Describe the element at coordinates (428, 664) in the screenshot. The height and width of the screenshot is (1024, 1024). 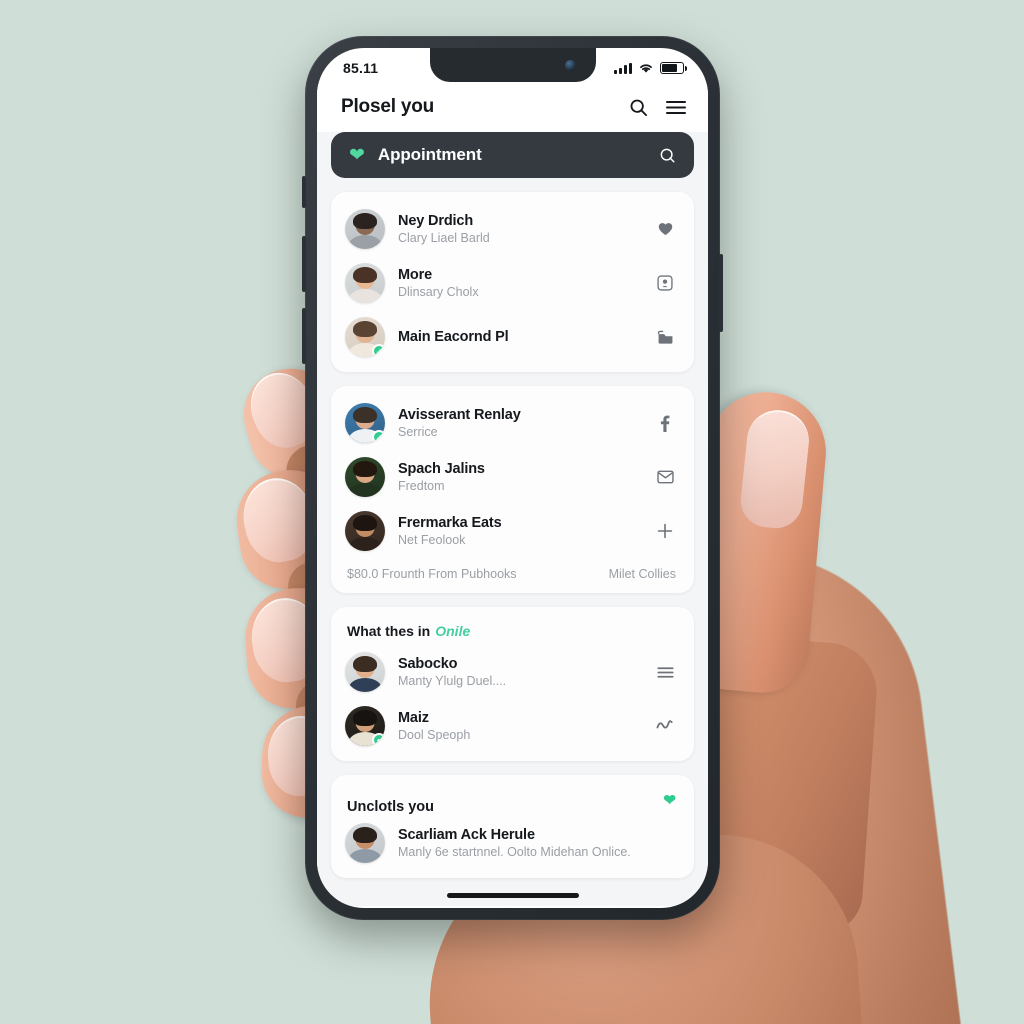
I see `list-item-title: Sabocko` at that location.